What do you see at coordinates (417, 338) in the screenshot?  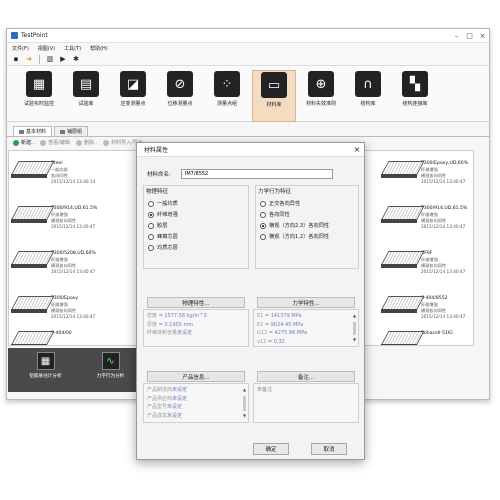 I see `list-item: Rohacell-51IG` at bounding box center [417, 338].